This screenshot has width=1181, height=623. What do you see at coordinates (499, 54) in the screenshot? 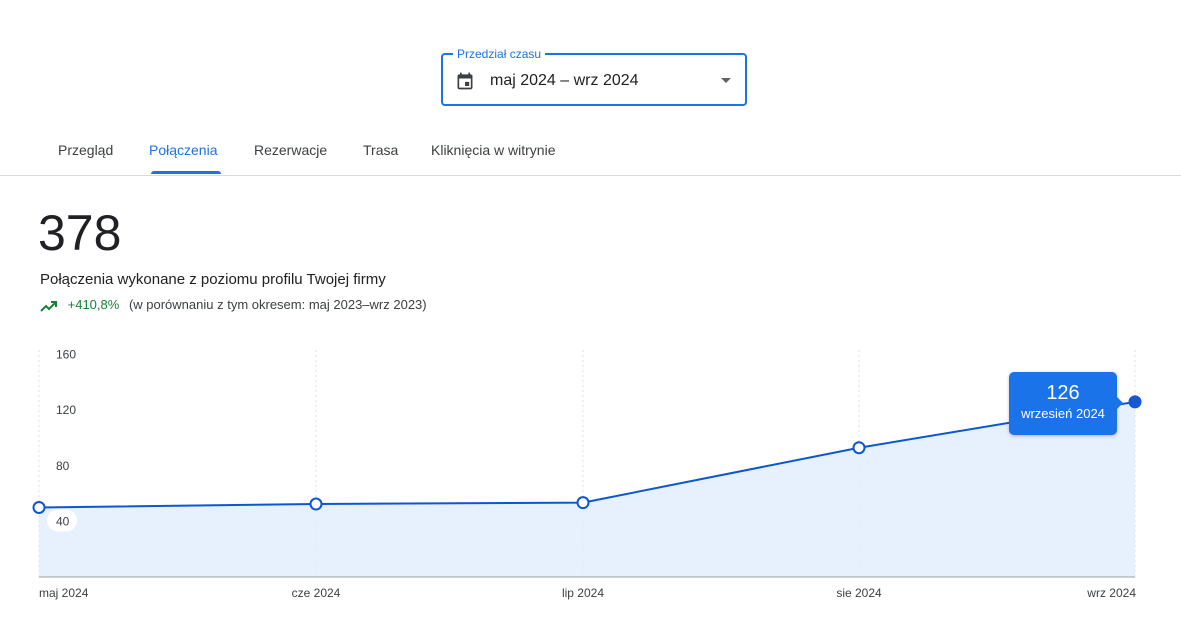
I see `date-range-label: Przedział czasu` at bounding box center [499, 54].